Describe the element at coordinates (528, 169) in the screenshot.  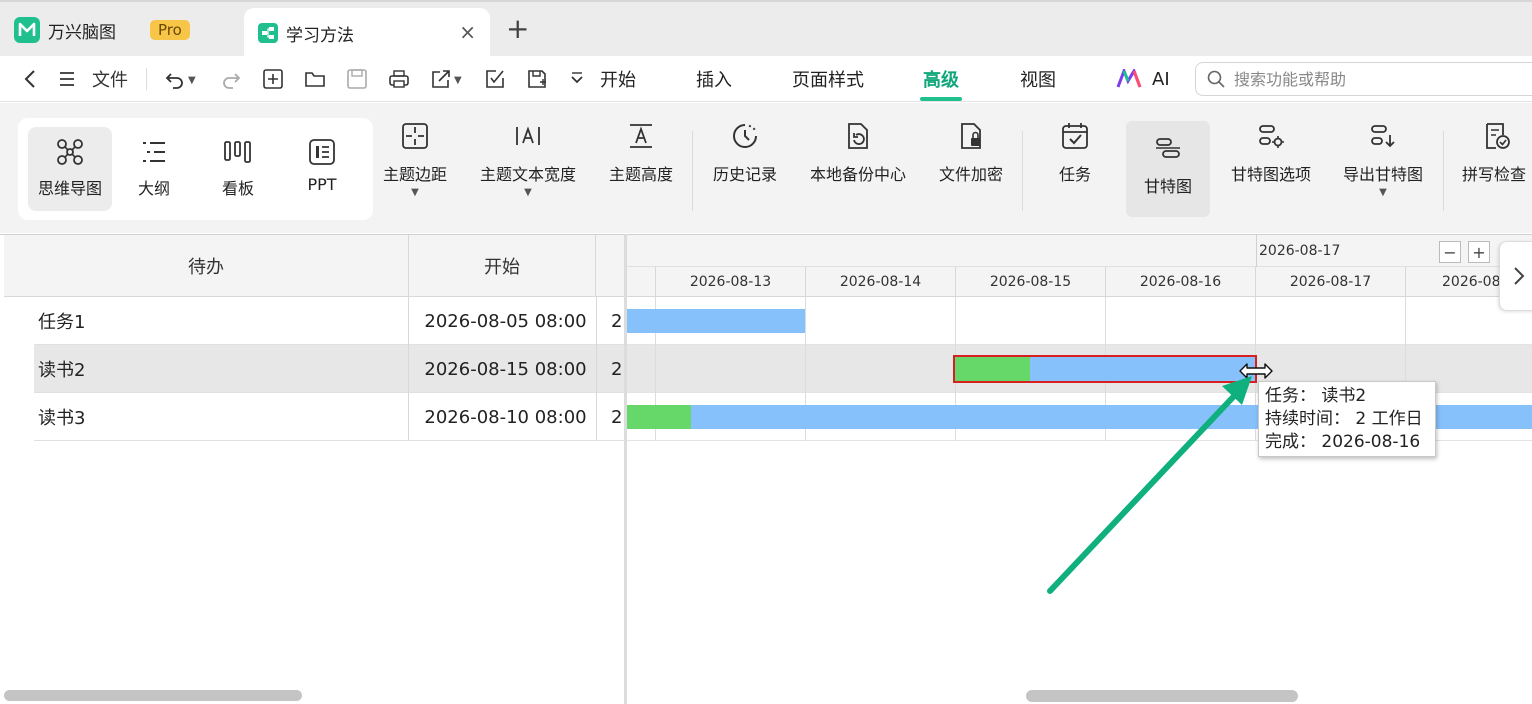
I see `topic-text-width-button: 主题文本宽度 ▼` at that location.